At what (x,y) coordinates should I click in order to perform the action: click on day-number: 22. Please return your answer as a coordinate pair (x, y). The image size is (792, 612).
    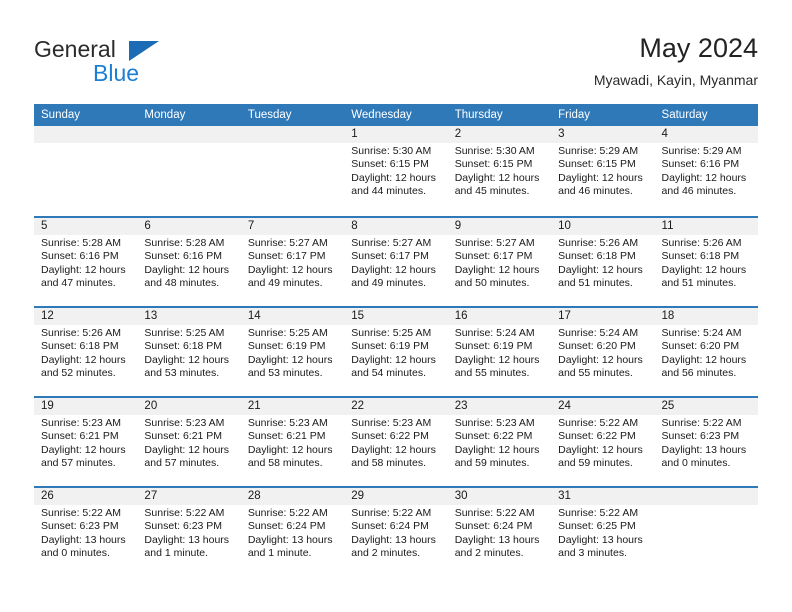
    Looking at the image, I should click on (396, 406).